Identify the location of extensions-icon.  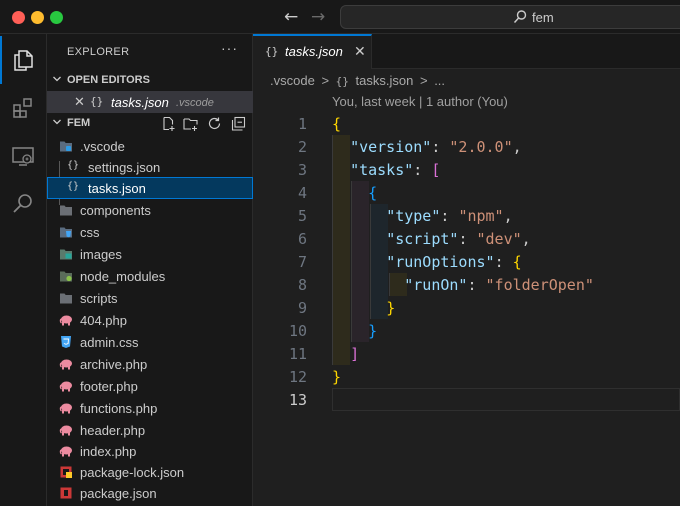
(22, 108).